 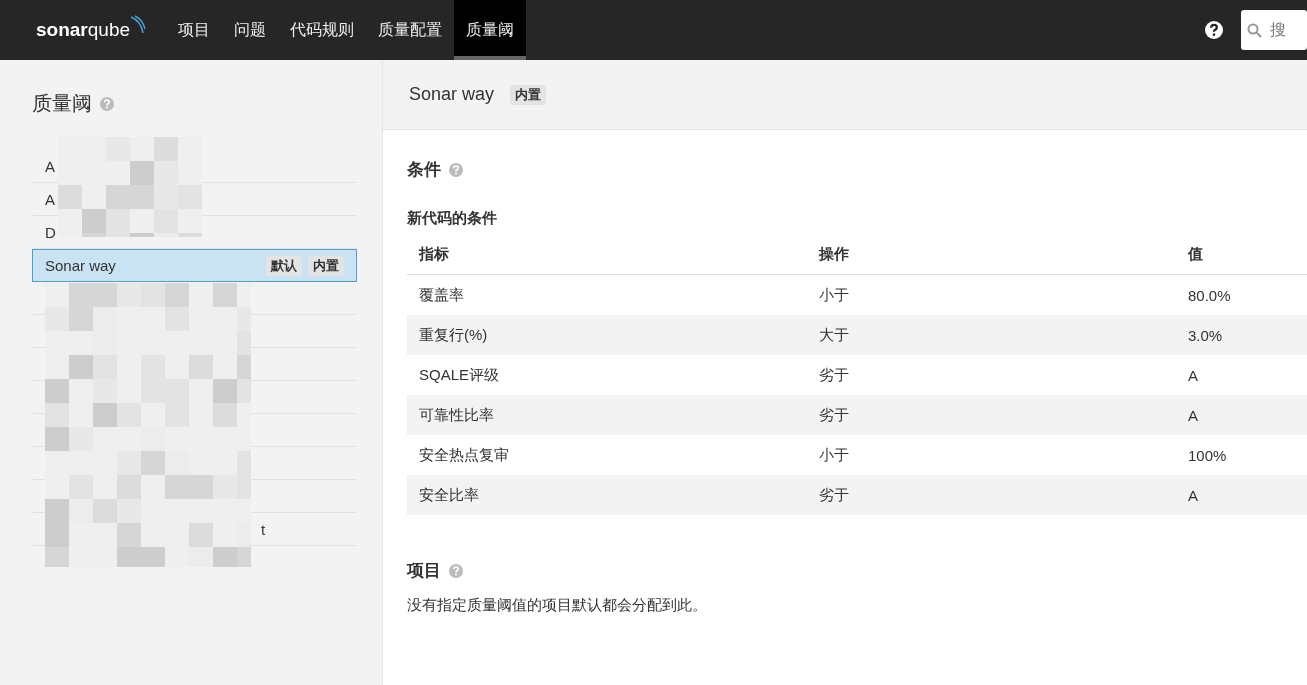 I want to click on table-cell-text: 可靠性比率, so click(x=457, y=415).